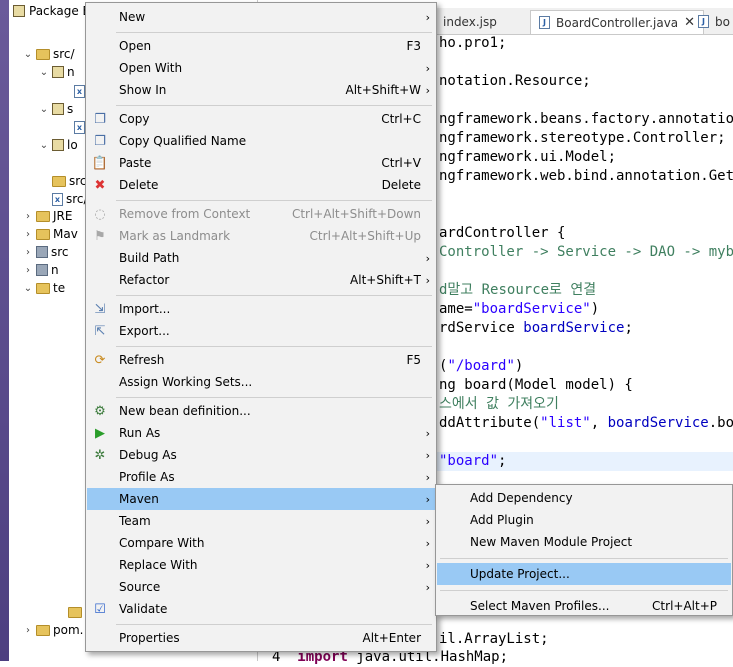 The image size is (733, 667). What do you see at coordinates (261, 609) in the screenshot?
I see `menu-item-validate: ☑ Validate` at bounding box center [261, 609].